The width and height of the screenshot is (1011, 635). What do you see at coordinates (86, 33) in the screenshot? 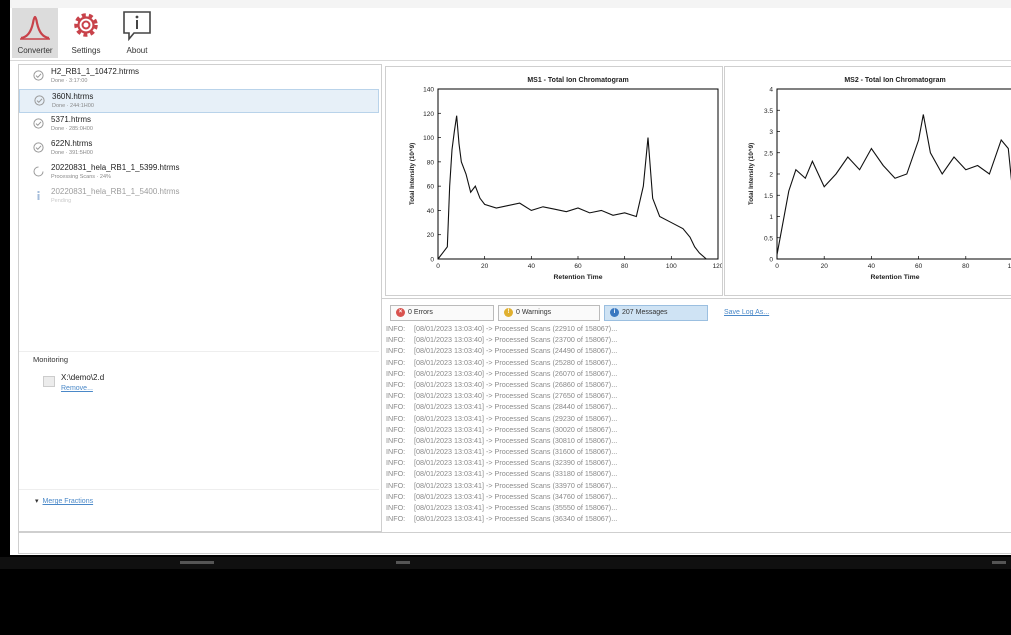
I see `settings-button: Settings` at bounding box center [86, 33].